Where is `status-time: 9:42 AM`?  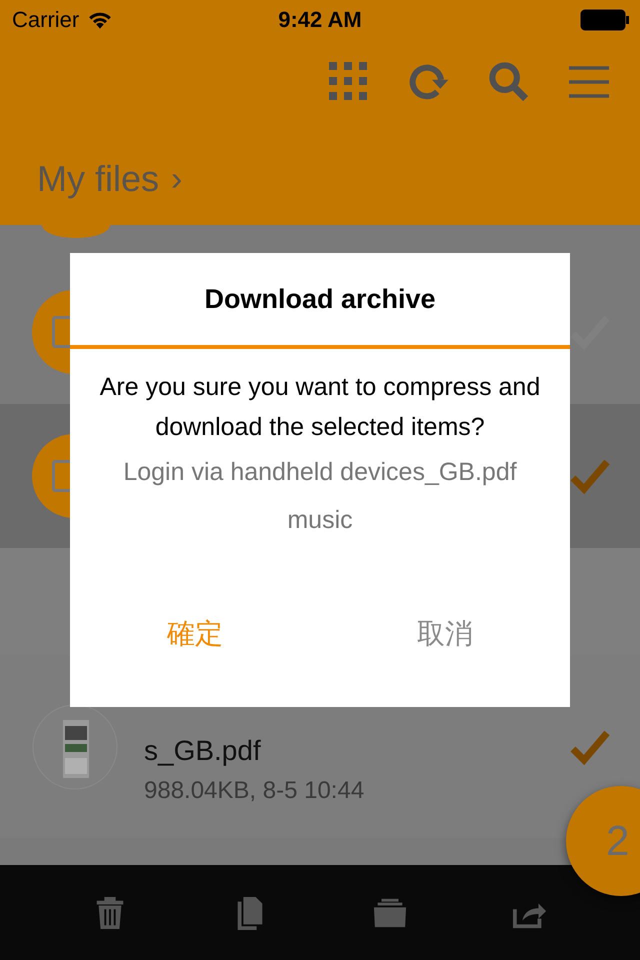 status-time: 9:42 AM is located at coordinates (320, 20).